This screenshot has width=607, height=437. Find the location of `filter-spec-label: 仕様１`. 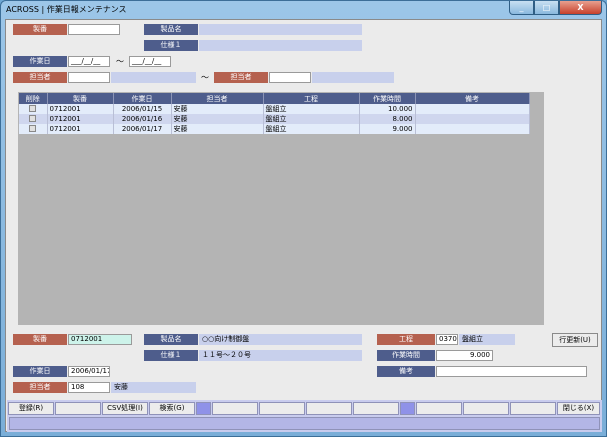

filter-spec-label: 仕様１ is located at coordinates (171, 45).